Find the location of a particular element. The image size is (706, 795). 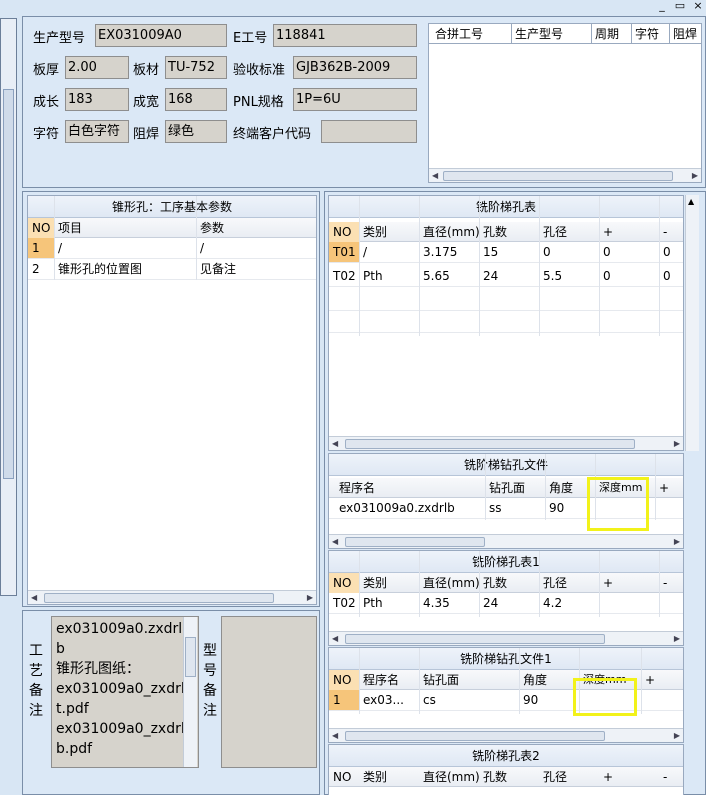

model-note-label: 型号备注 is located at coordinates (210, 681).